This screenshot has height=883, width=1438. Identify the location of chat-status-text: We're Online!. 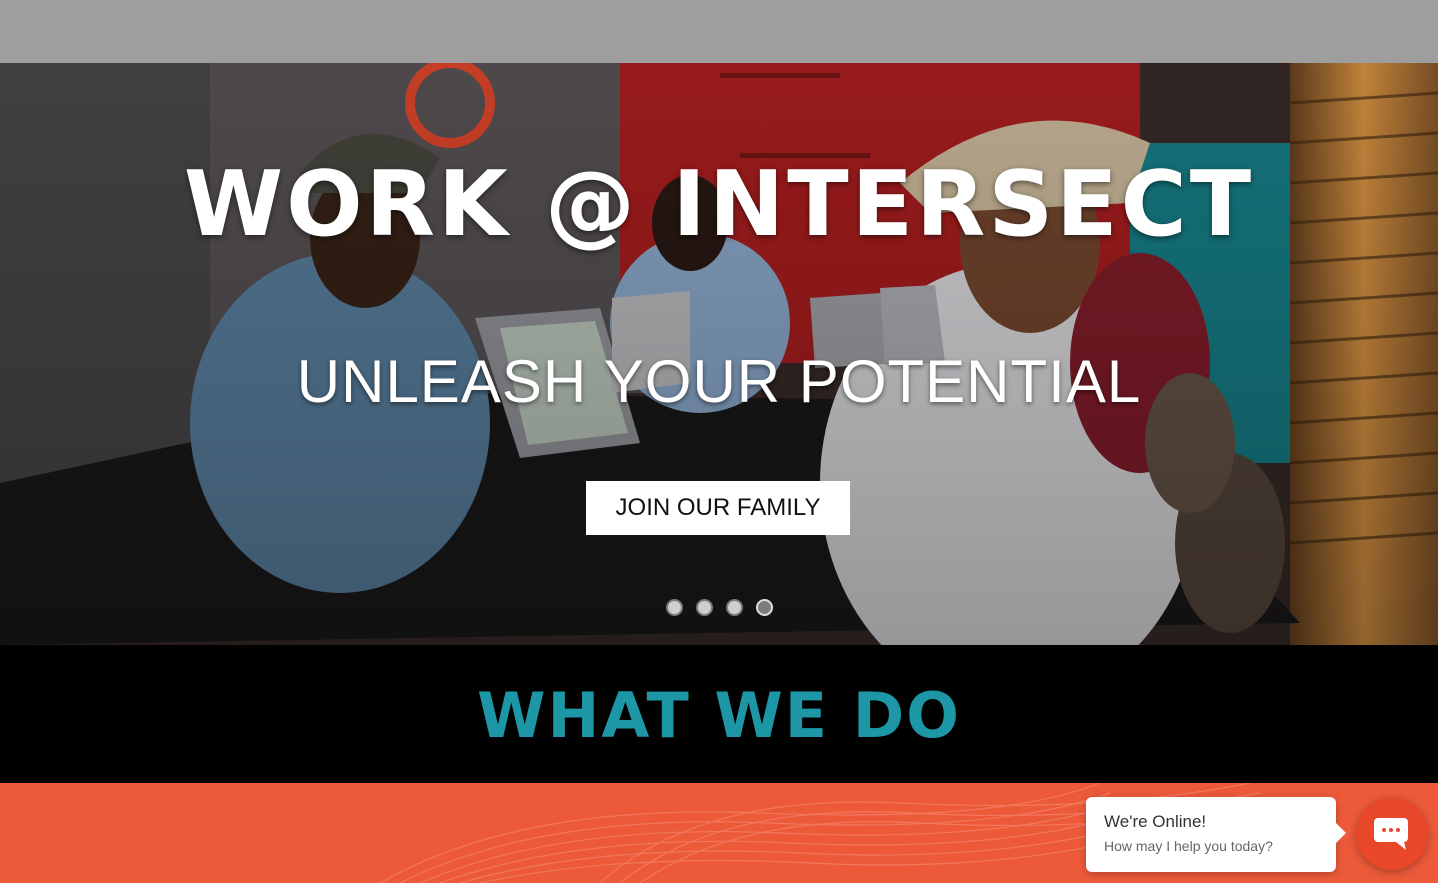
(1155, 821).